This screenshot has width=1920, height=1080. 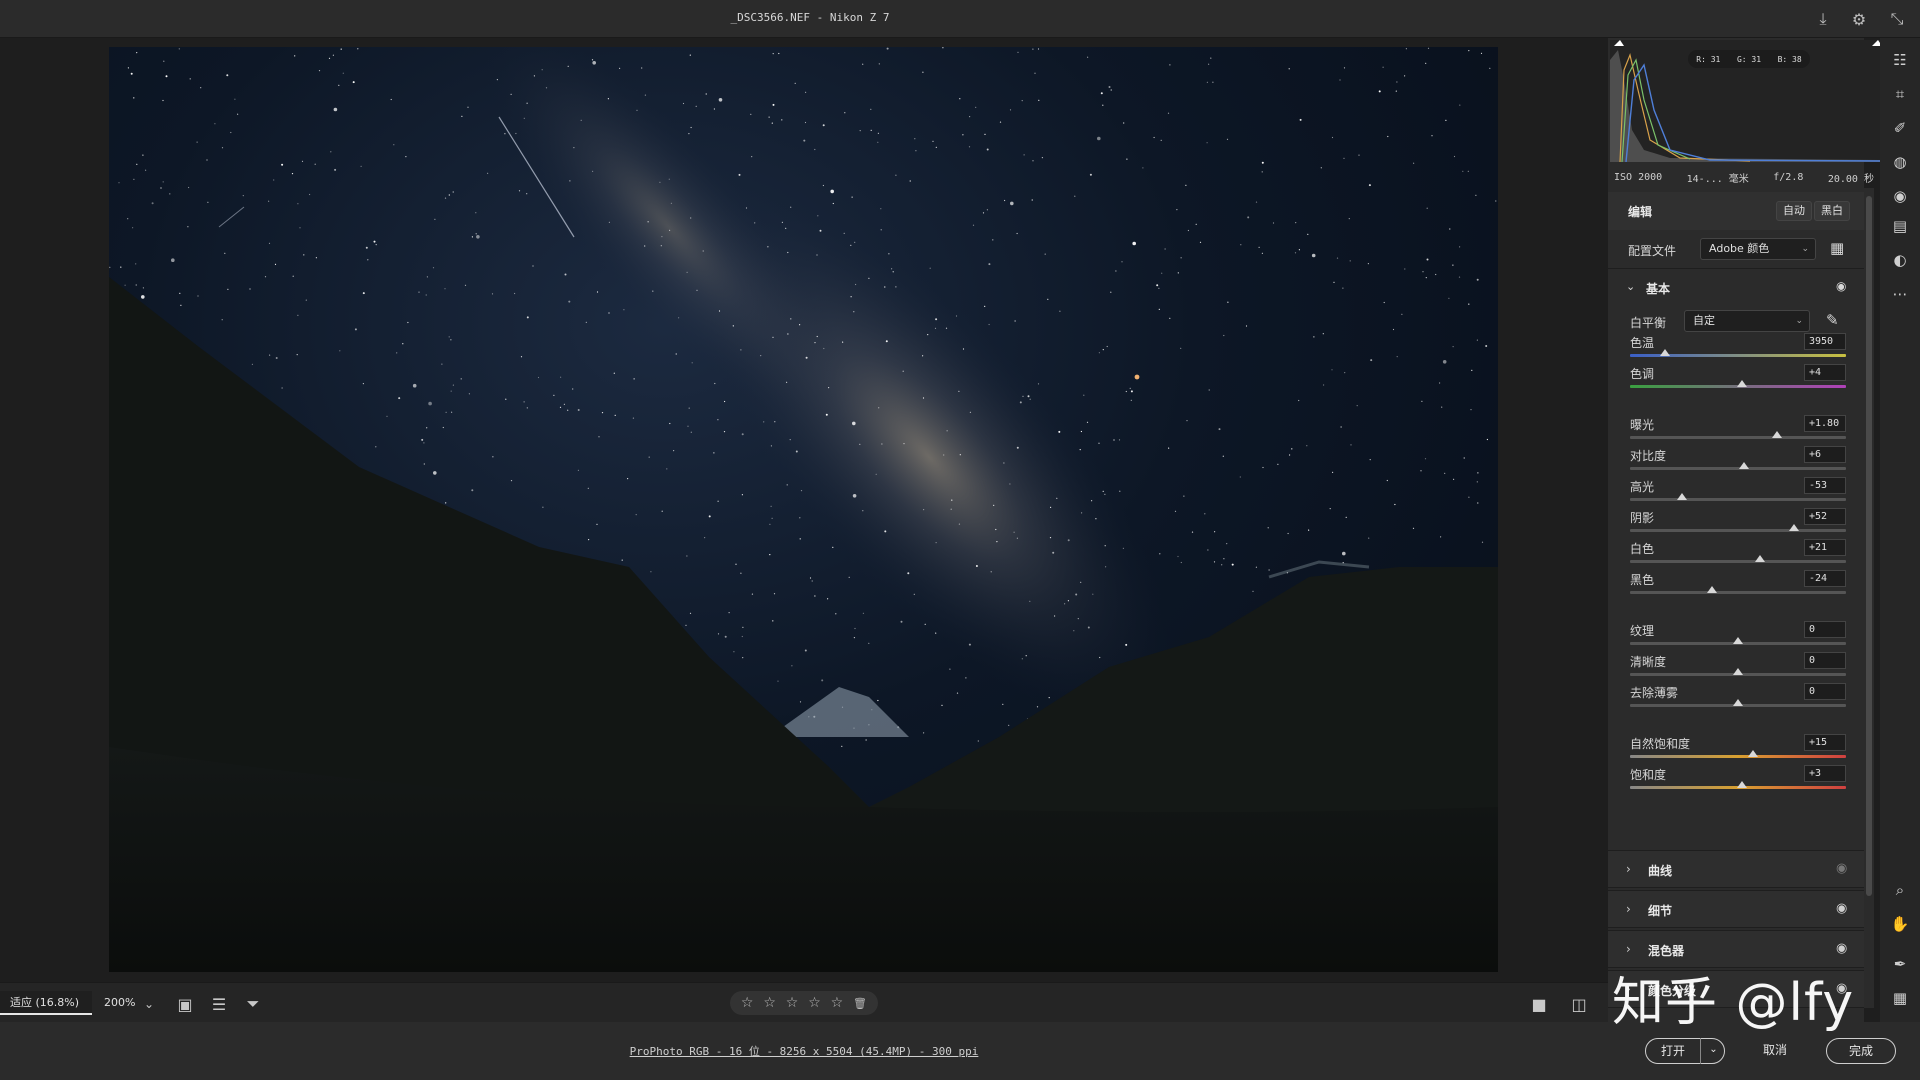 I want to click on slider-tint-track, so click(x=1738, y=384).